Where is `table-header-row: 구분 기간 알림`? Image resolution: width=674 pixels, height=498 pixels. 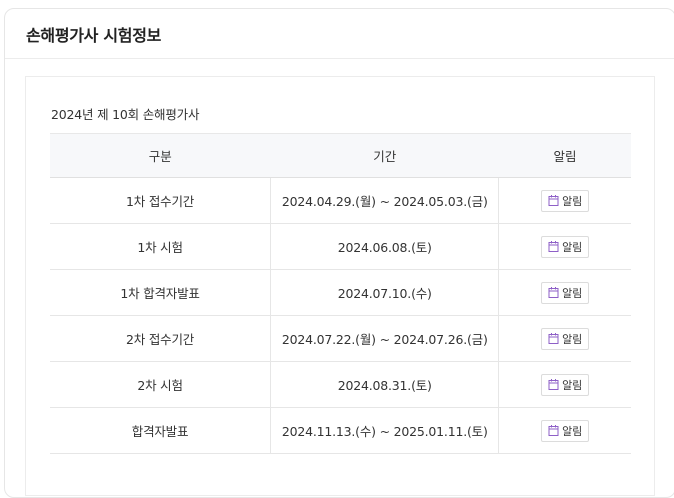 table-header-row: 구분 기간 알림 is located at coordinates (340, 155).